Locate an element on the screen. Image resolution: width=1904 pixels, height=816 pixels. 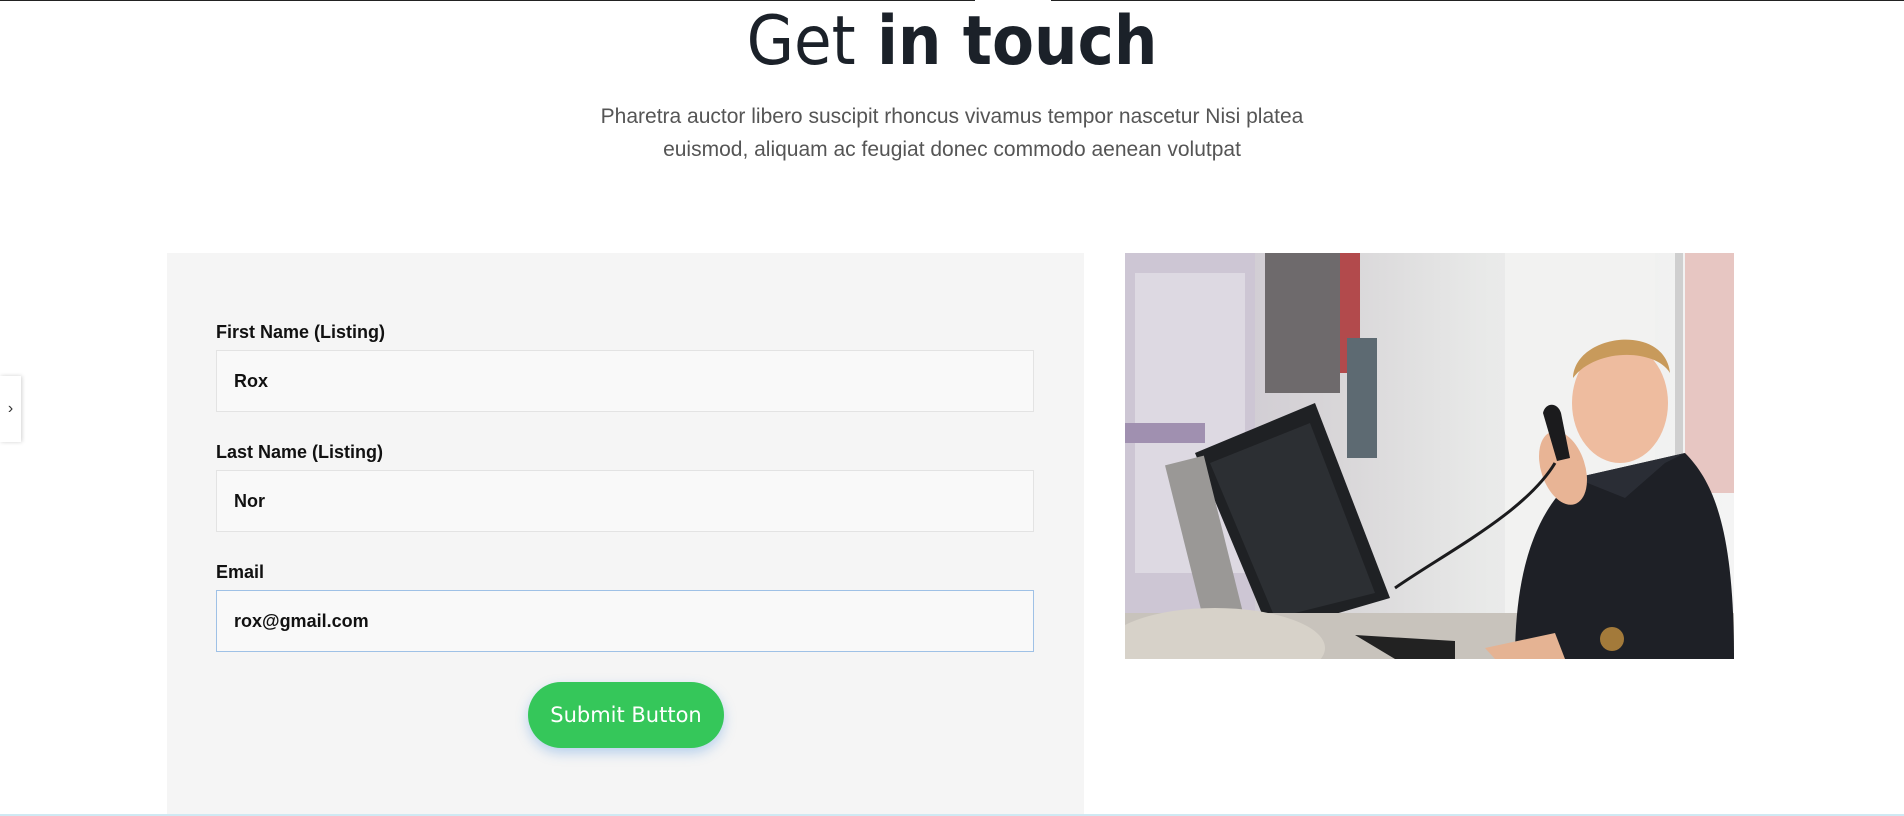
page-title: Get in touch is located at coordinates (952, 42).